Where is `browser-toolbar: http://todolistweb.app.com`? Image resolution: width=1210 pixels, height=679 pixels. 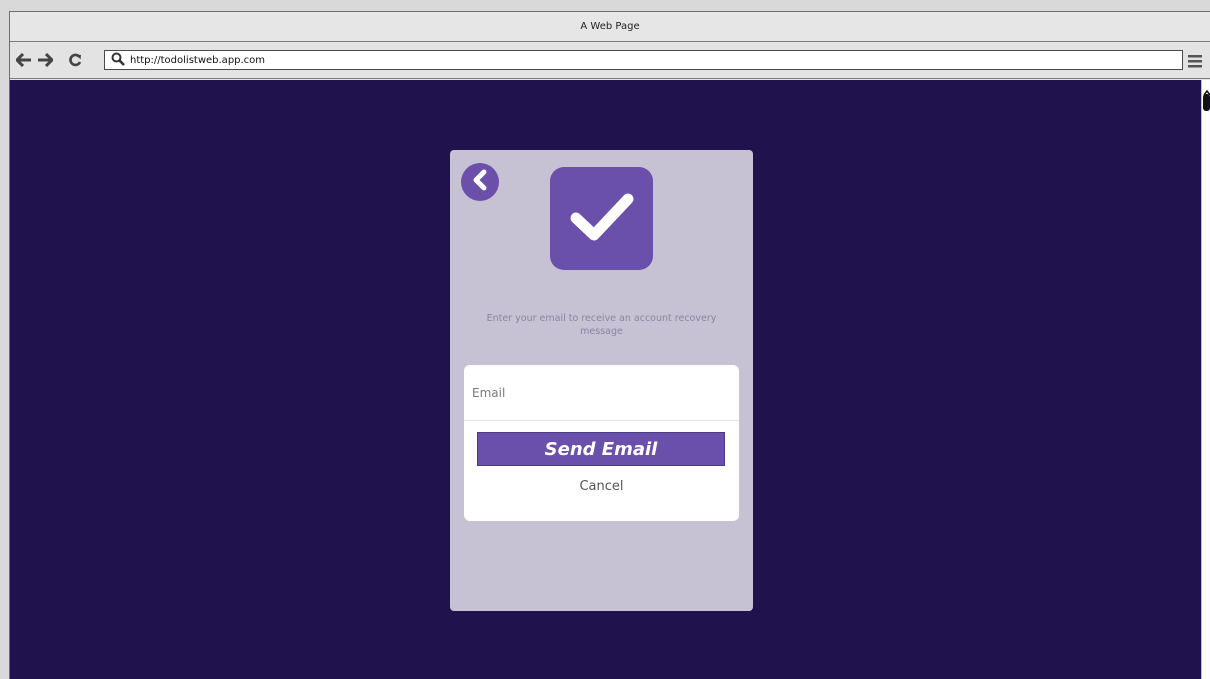 browser-toolbar: http://todolistweb.app.com is located at coordinates (610, 60).